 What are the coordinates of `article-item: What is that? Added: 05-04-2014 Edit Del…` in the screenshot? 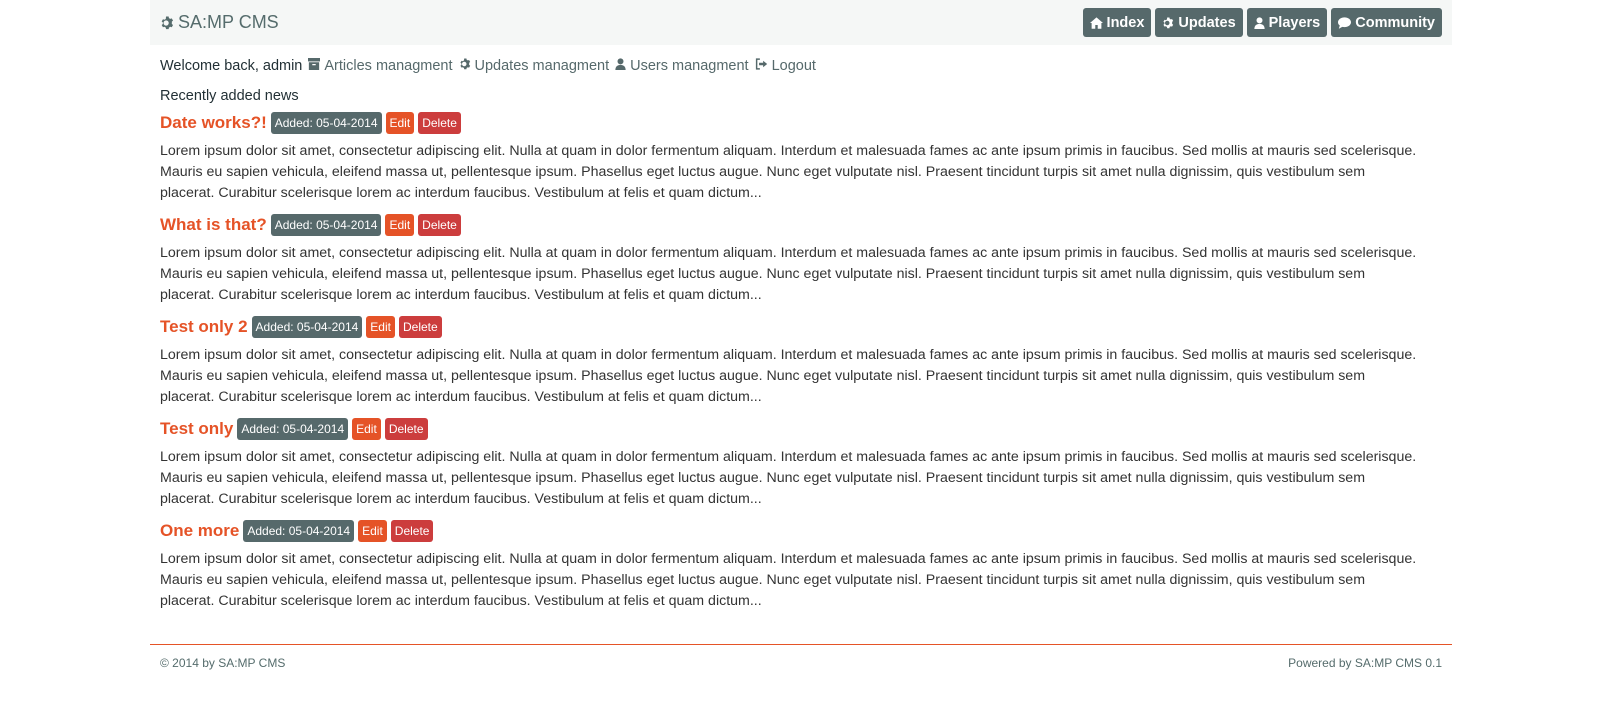 It's located at (801, 259).